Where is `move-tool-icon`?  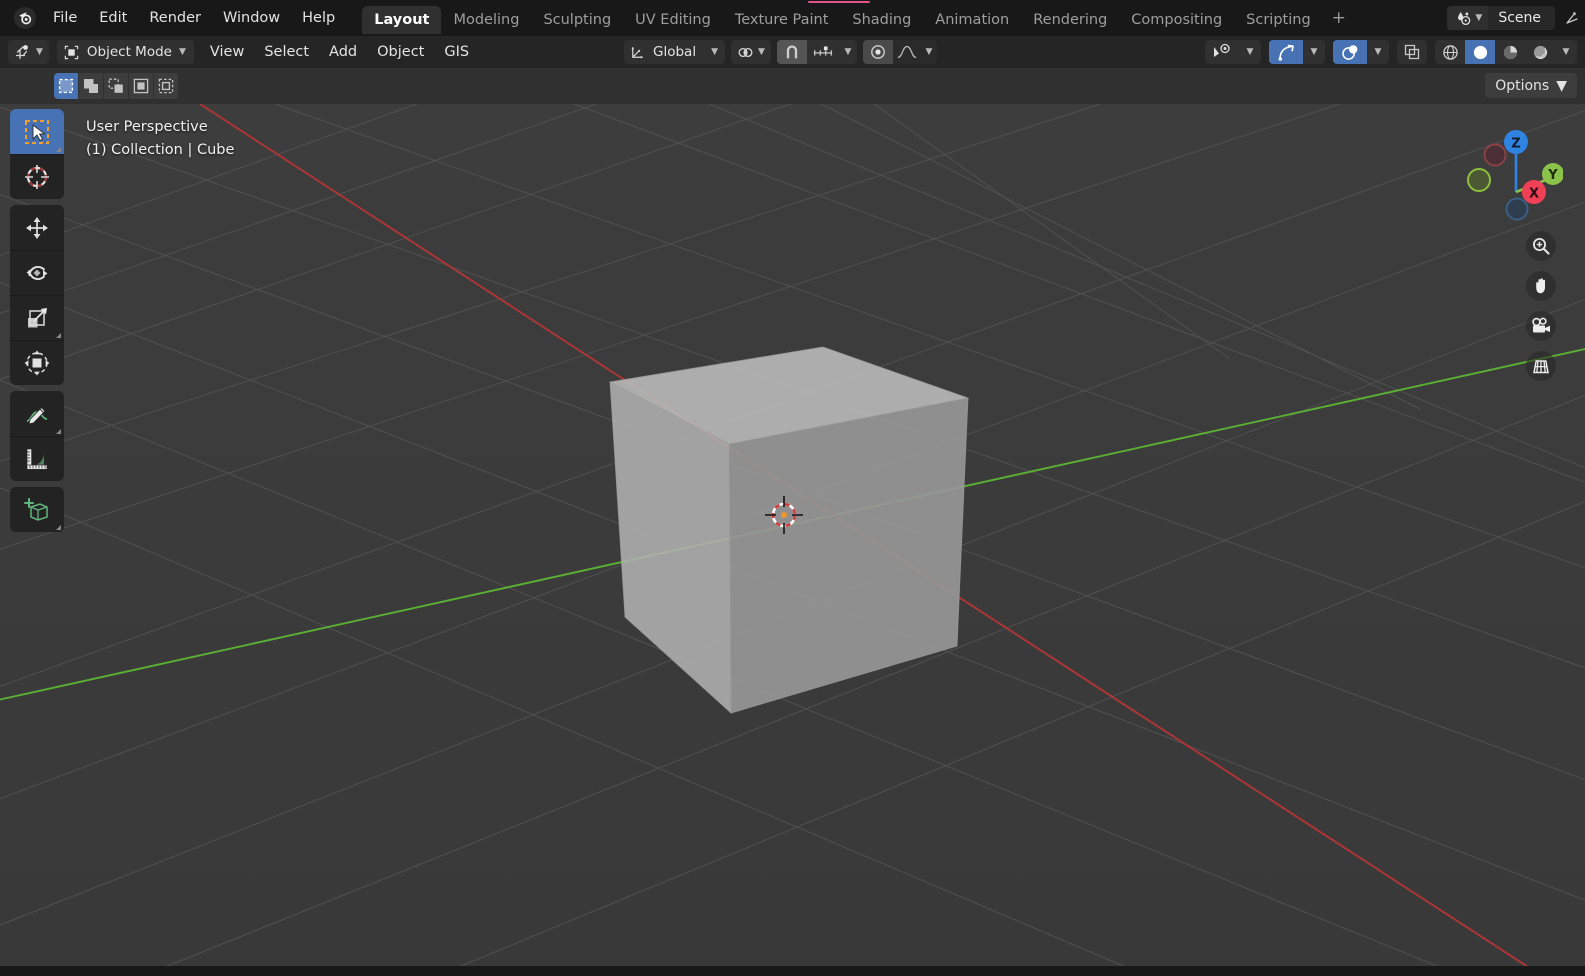
move-tool-icon is located at coordinates (37, 227).